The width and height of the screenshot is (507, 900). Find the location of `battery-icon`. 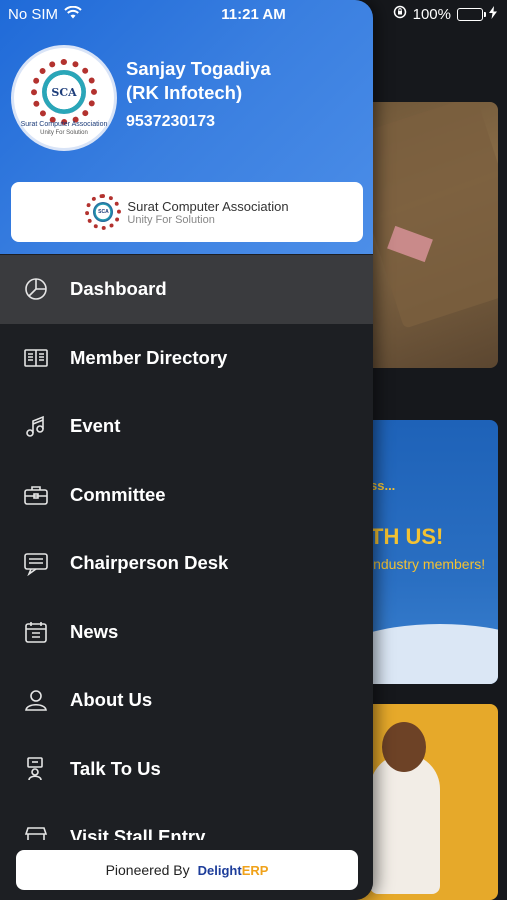

battery-icon is located at coordinates (471, 14).